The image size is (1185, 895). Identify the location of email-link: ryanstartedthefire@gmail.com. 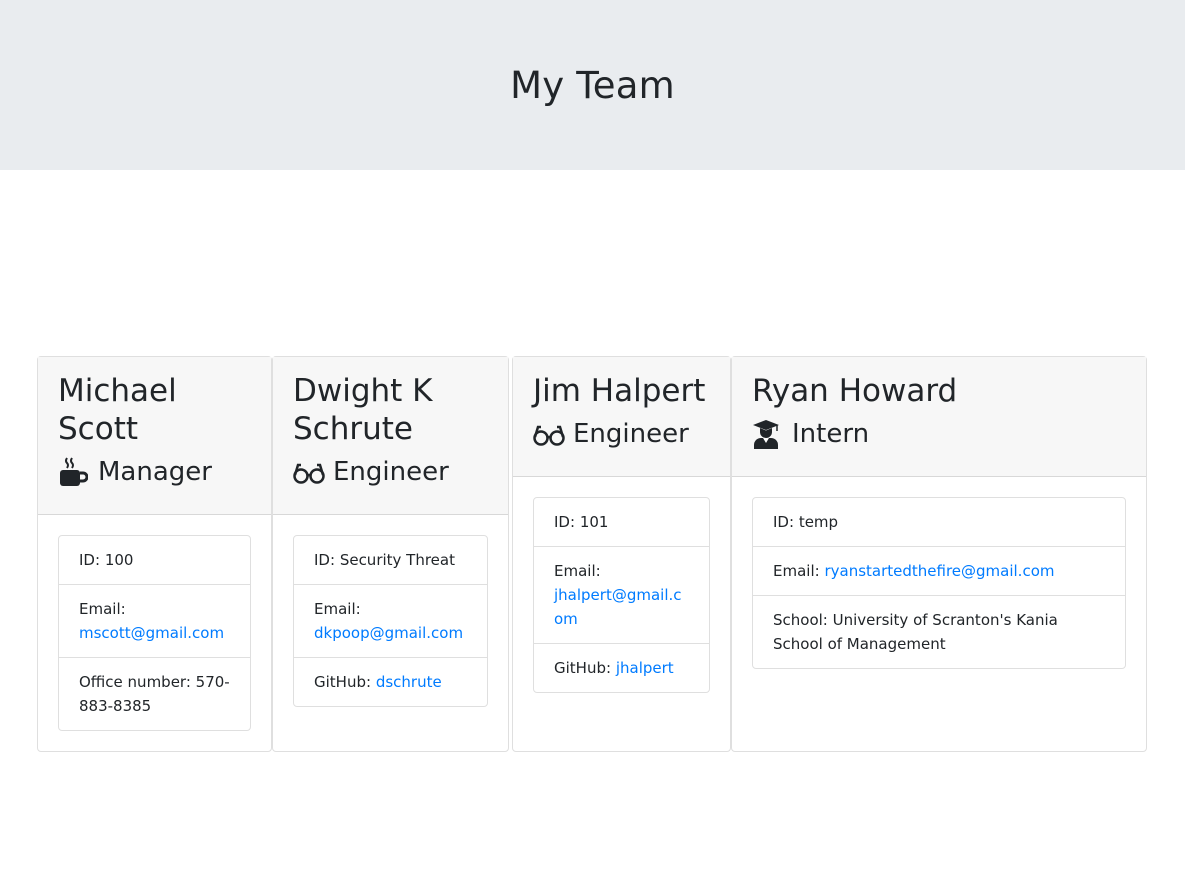
(939, 571).